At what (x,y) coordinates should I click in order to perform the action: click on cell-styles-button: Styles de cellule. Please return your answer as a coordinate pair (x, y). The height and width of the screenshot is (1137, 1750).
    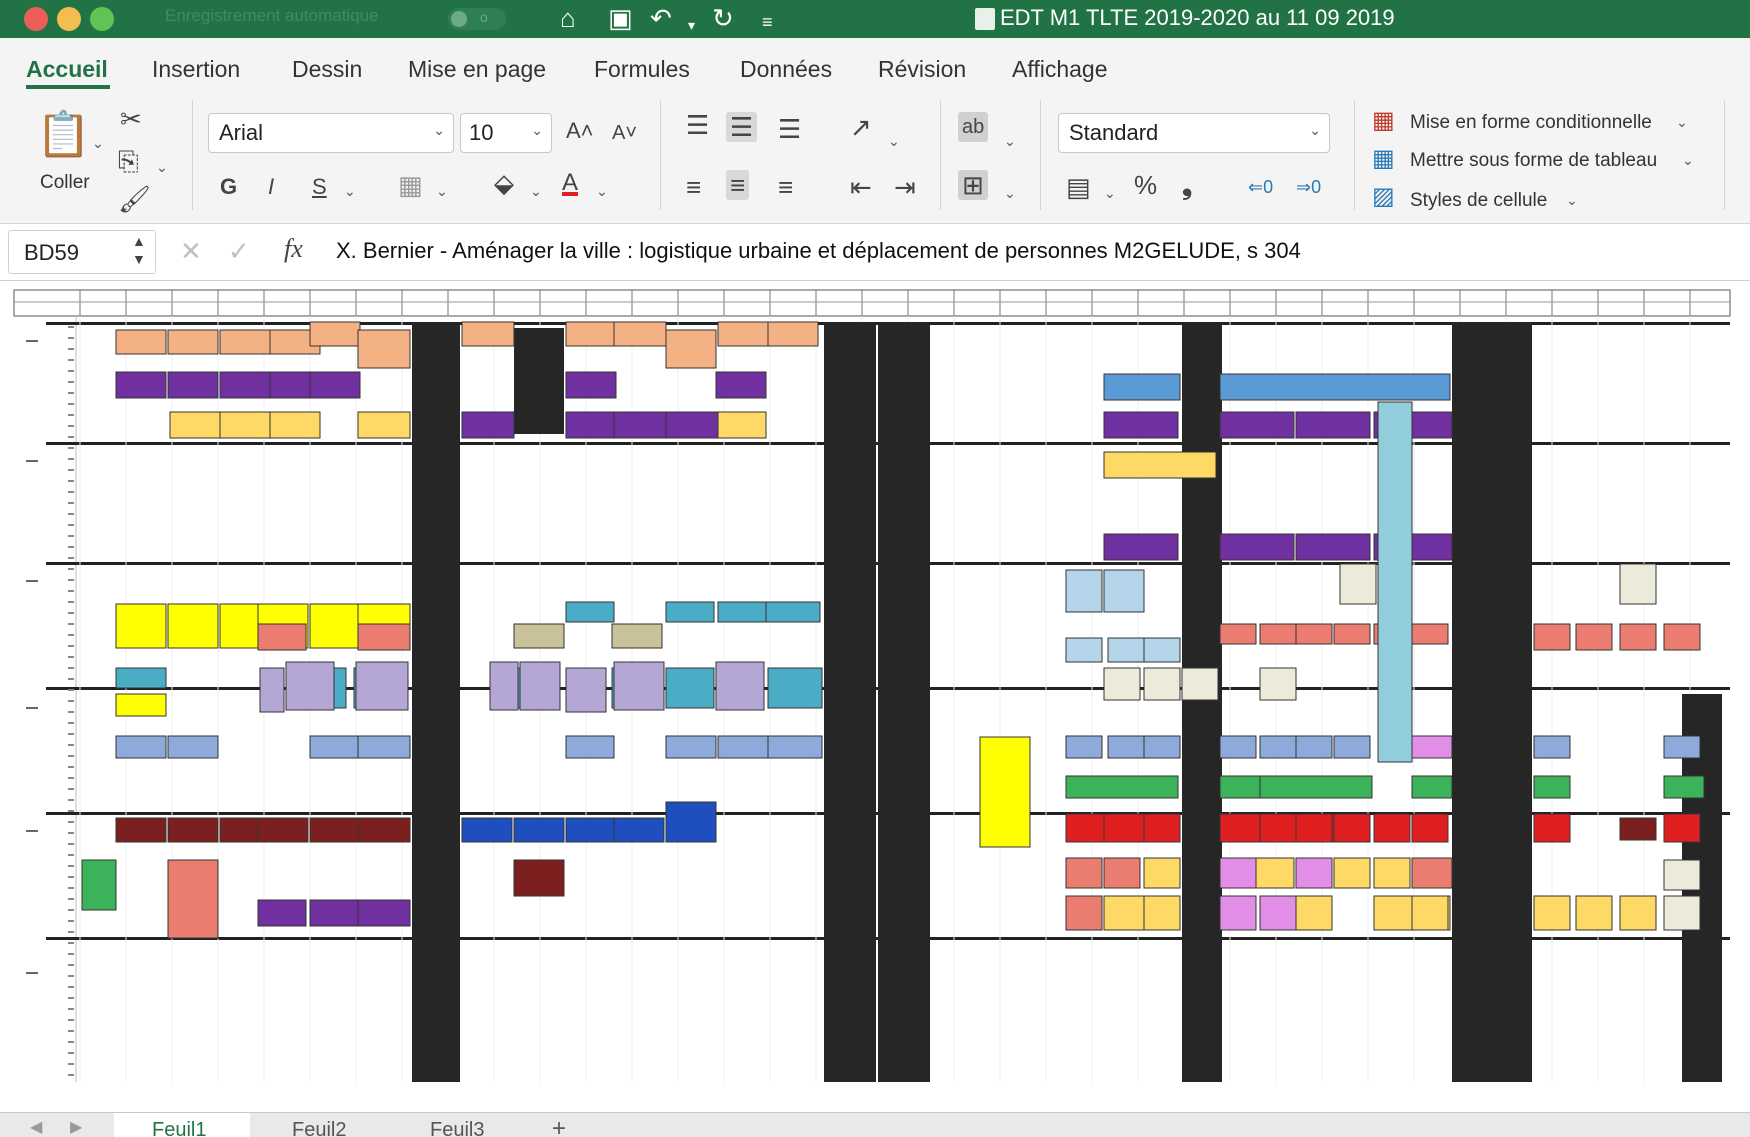
    Looking at the image, I should click on (1478, 201).